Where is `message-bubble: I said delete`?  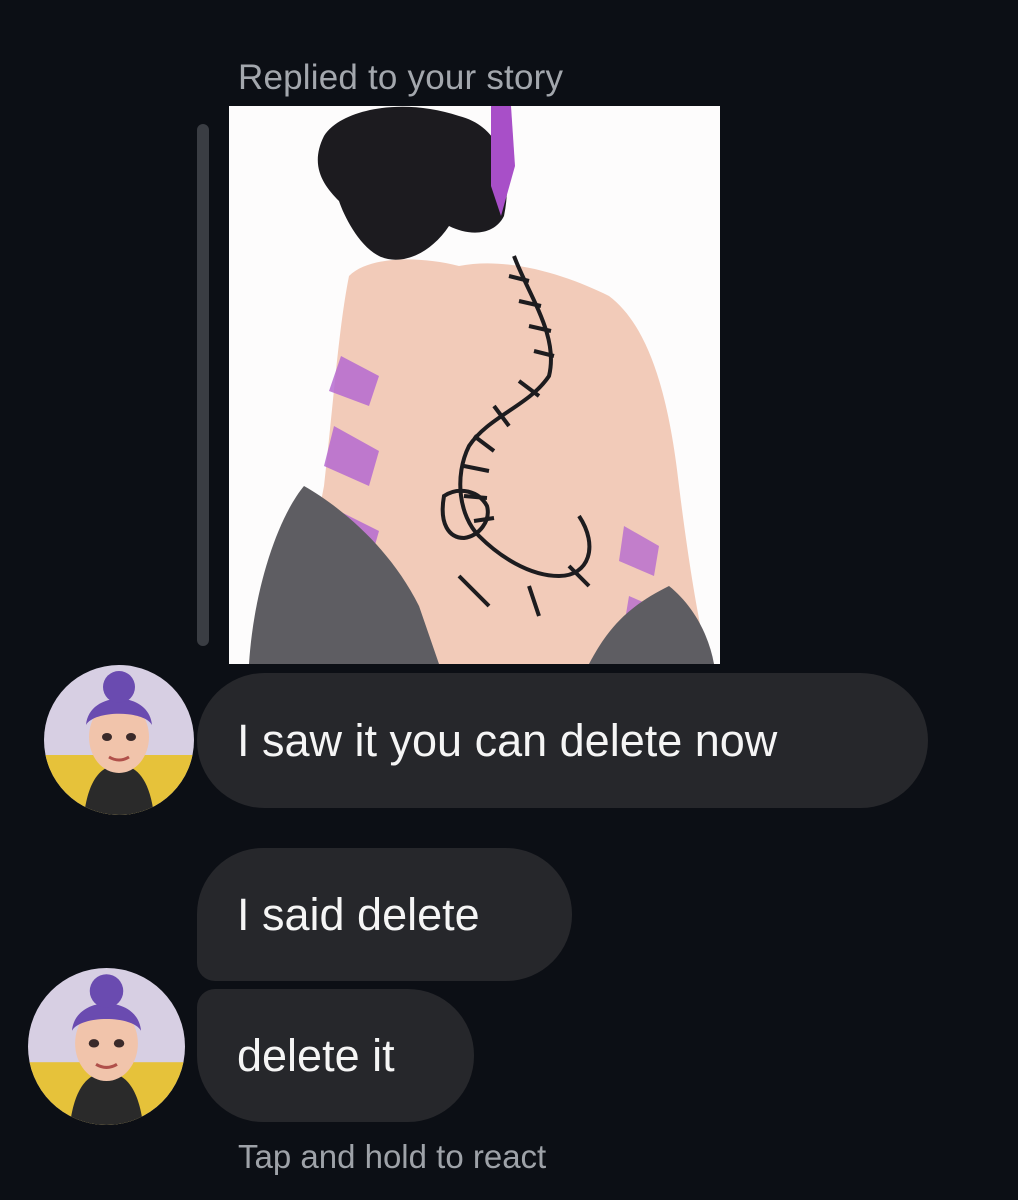 message-bubble: I said delete is located at coordinates (384, 914).